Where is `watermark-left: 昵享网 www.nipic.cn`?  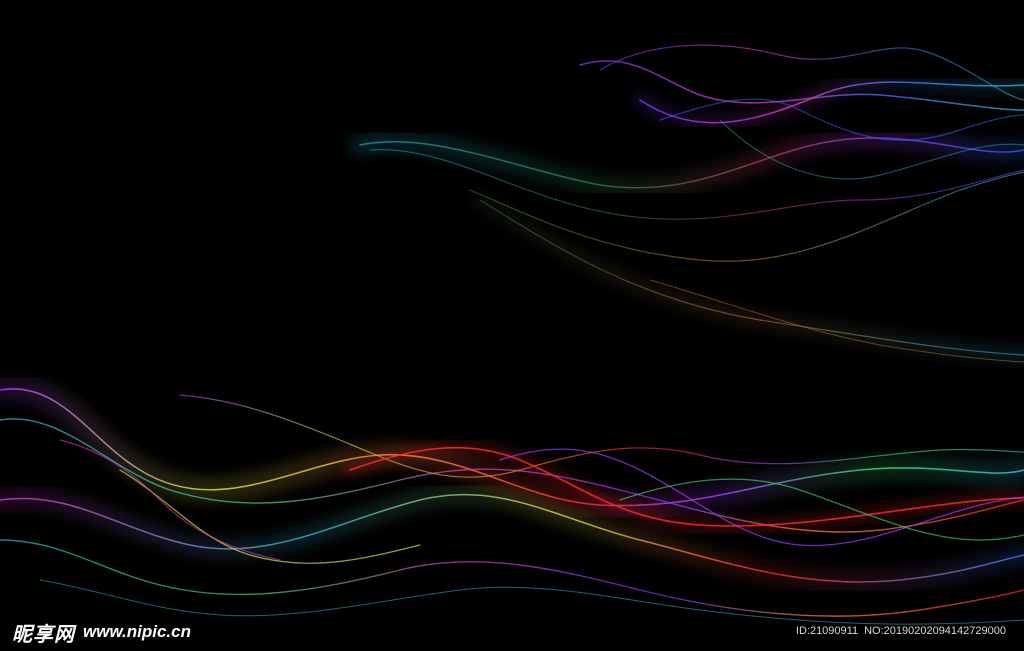 watermark-left: 昵享网 www.nipic.cn is located at coordinates (101, 632).